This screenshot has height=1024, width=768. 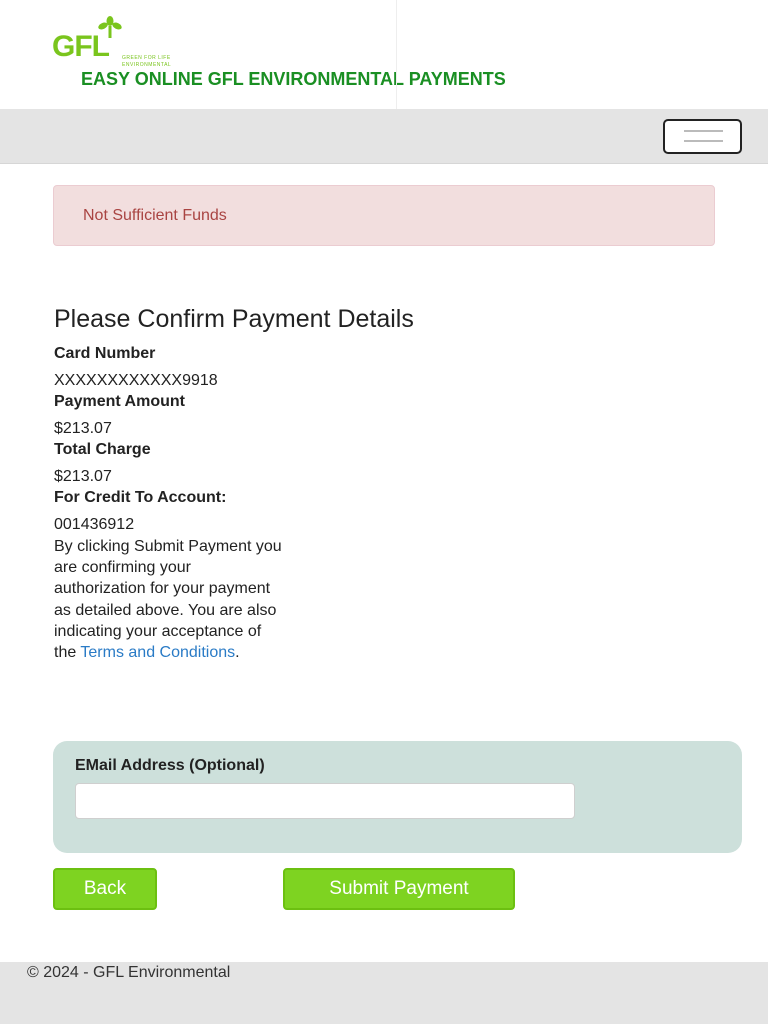 What do you see at coordinates (102, 449) in the screenshot?
I see `total-charge-label: Total Charge` at bounding box center [102, 449].